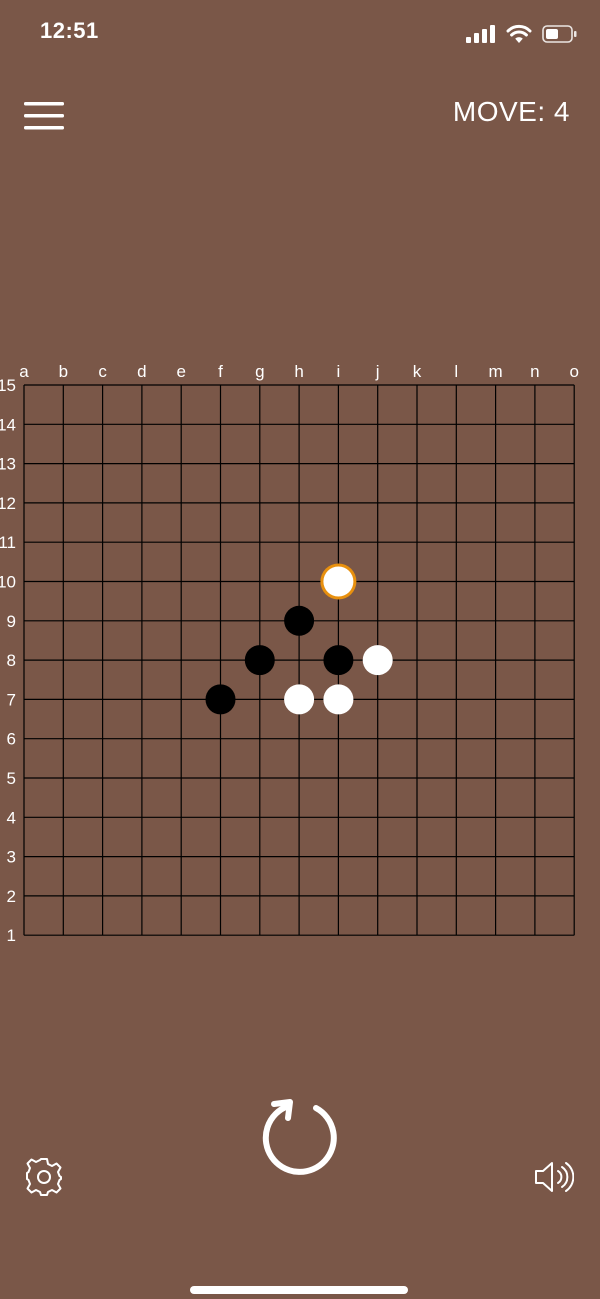 The height and width of the screenshot is (1299, 600). I want to click on row-label: 9, so click(11, 621).